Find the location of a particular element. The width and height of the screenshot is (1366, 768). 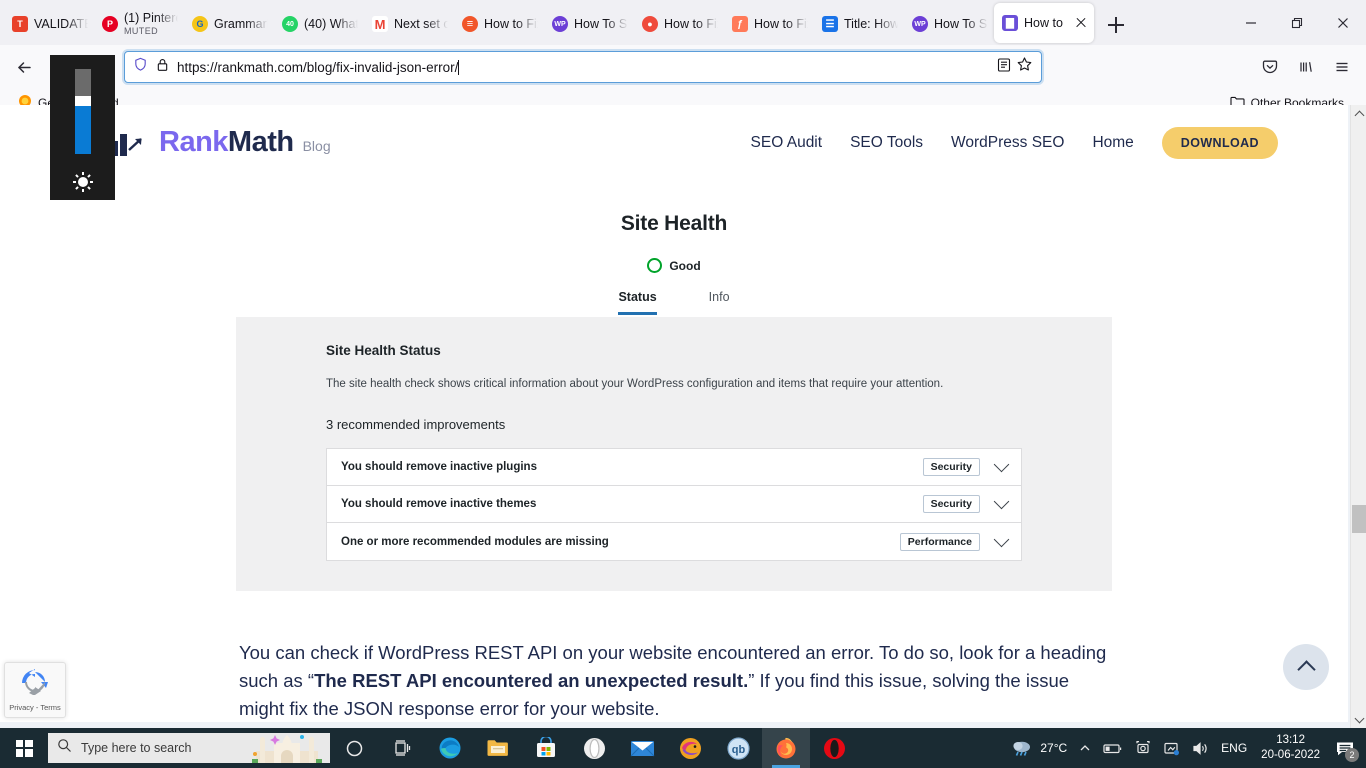

nav-item-home: Home is located at coordinates (1112, 143).